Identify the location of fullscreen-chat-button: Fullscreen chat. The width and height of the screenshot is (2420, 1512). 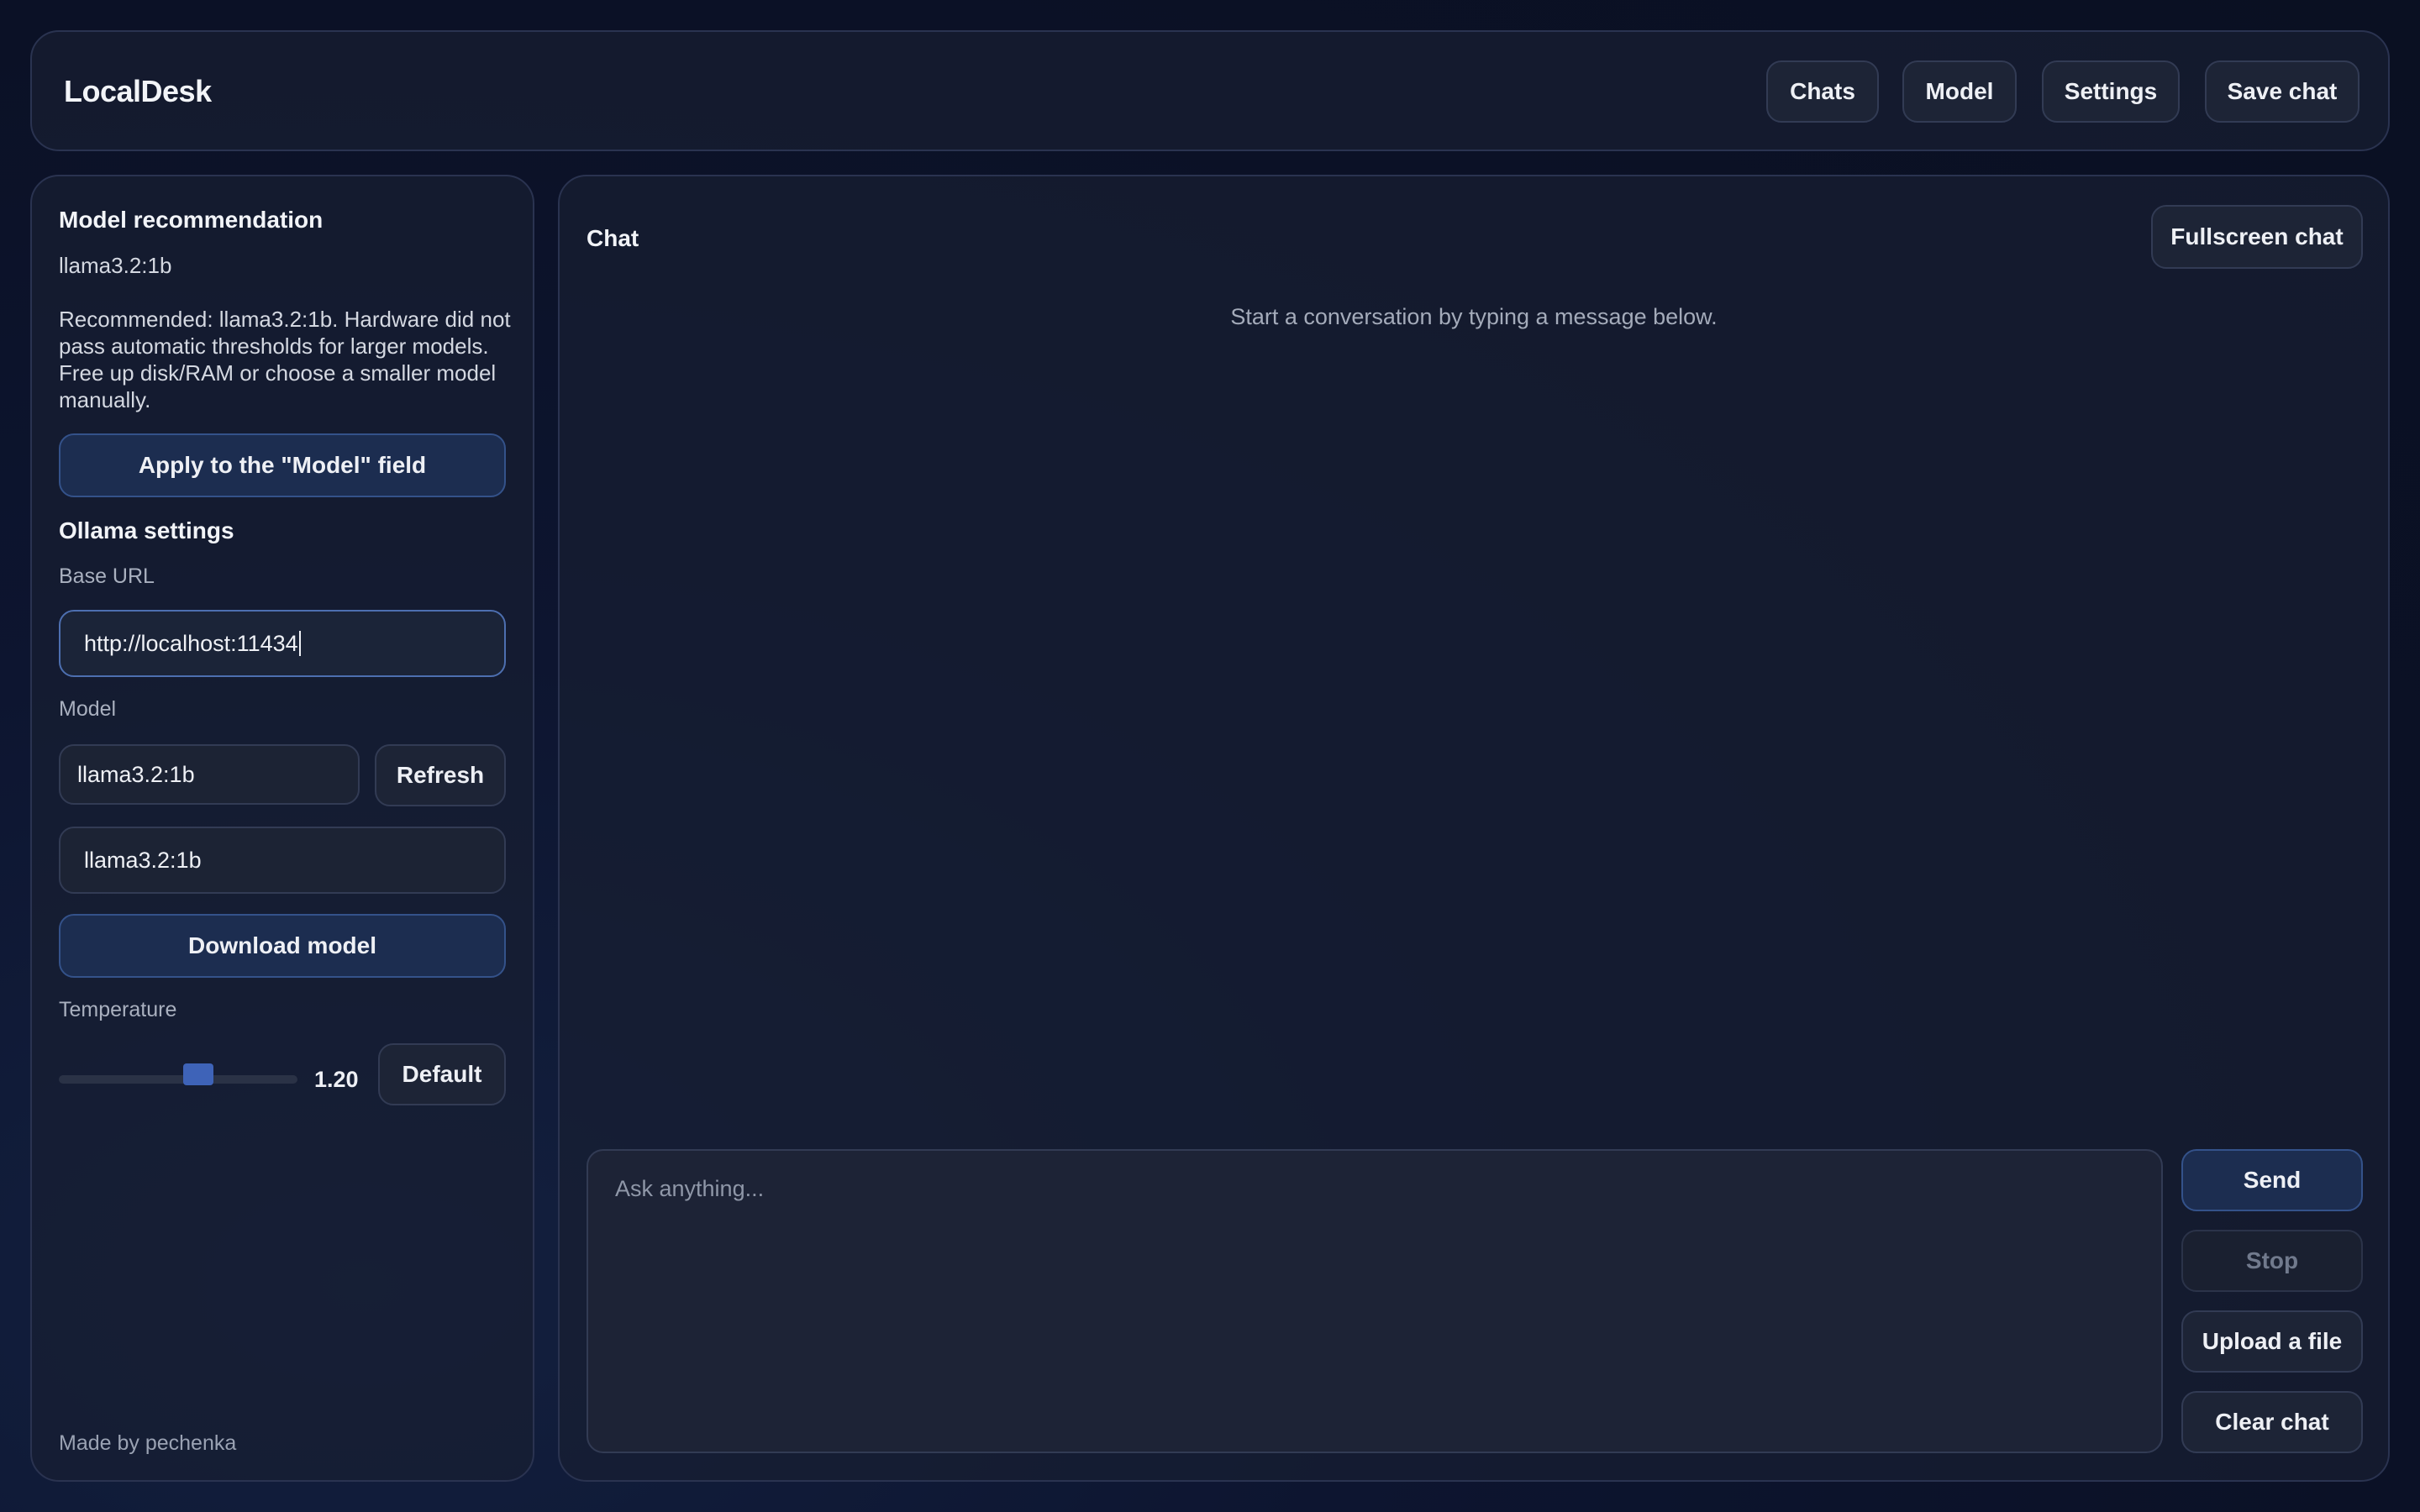
(2257, 237).